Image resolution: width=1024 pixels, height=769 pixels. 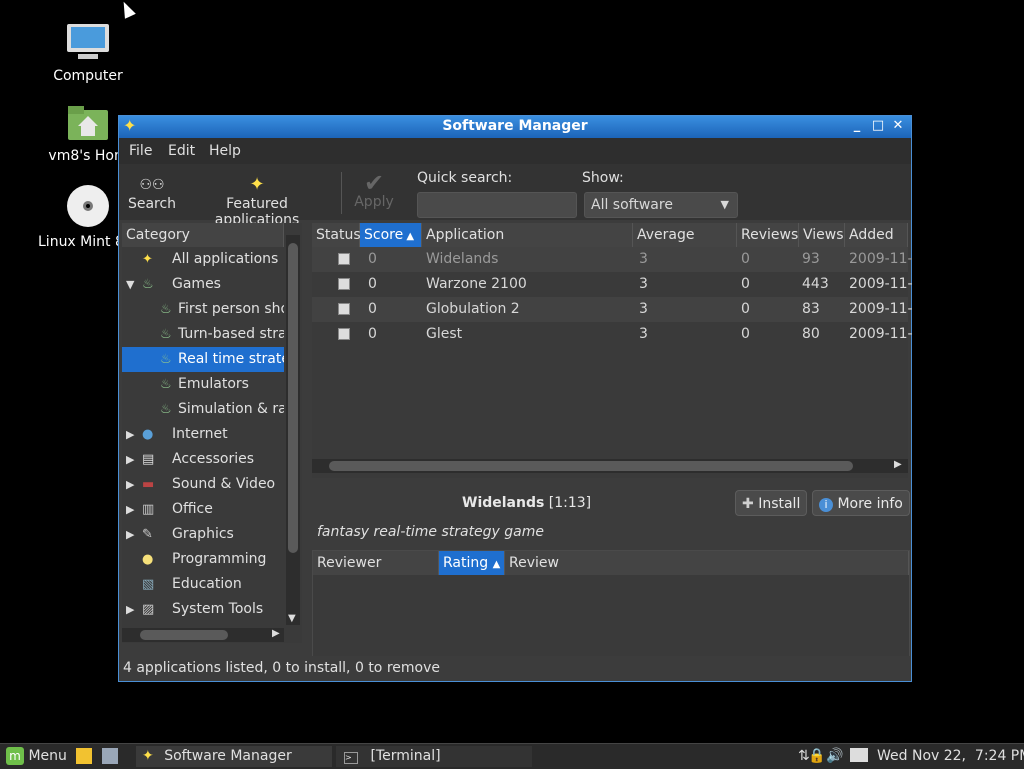 What do you see at coordinates (431, 532) in the screenshot?
I see `detail-description: fantasy real-time strategy game` at bounding box center [431, 532].